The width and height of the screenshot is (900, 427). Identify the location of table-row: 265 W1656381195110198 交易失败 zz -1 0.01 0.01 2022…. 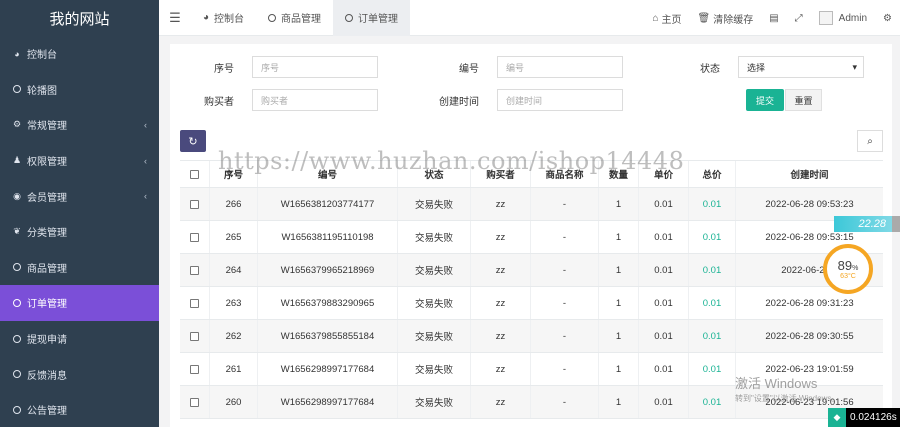
(531, 237).